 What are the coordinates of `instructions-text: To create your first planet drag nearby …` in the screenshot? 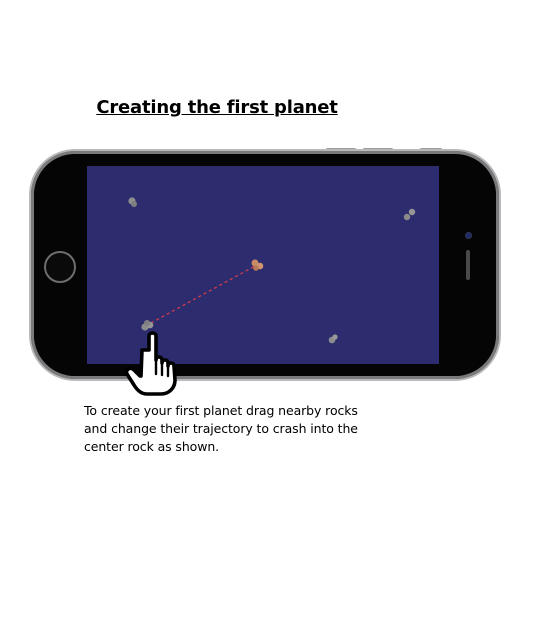 It's located at (234, 429).